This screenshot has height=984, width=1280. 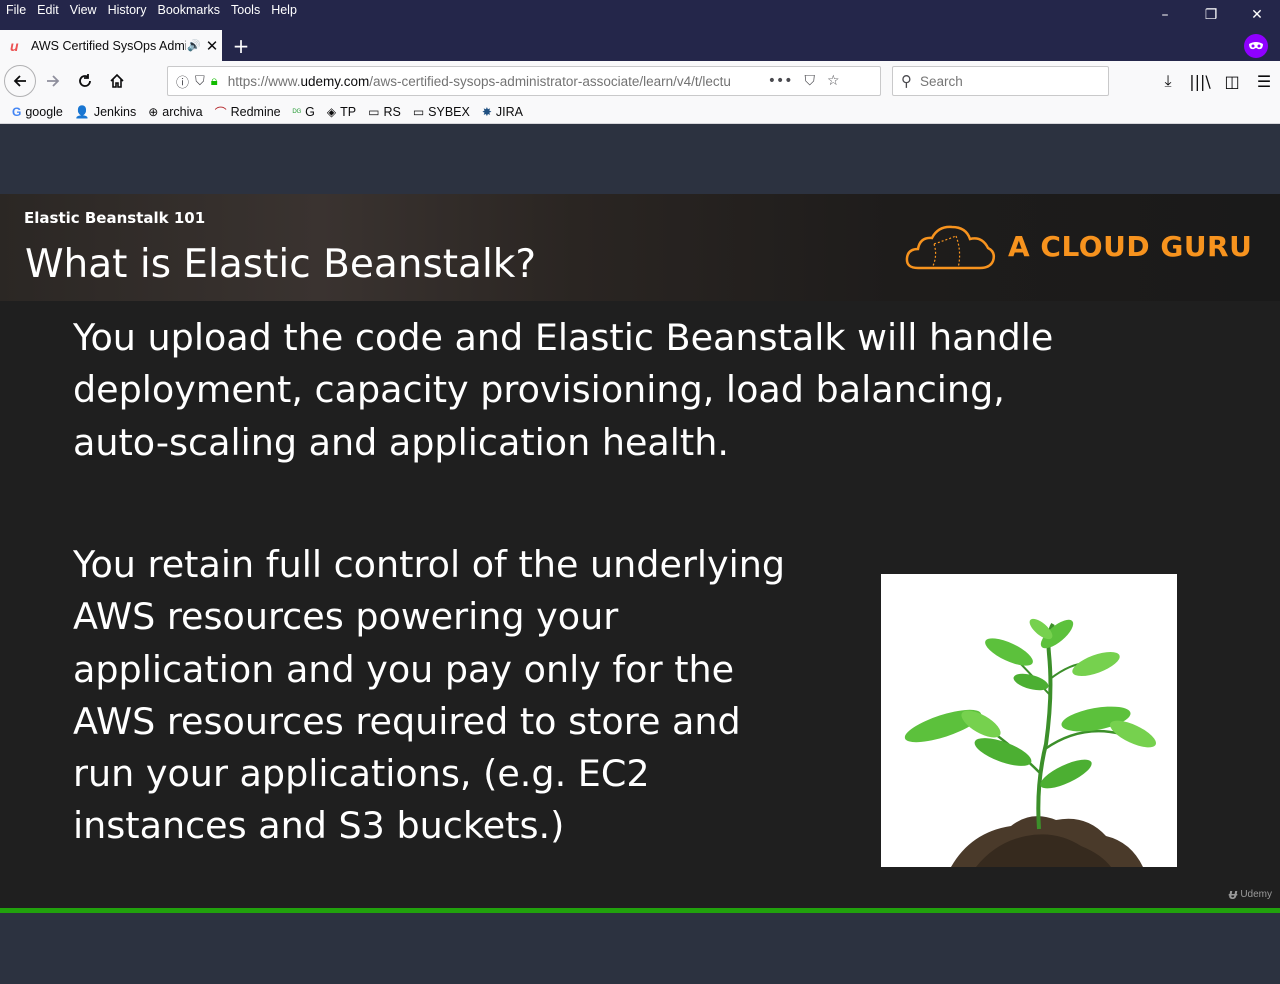 What do you see at coordinates (1264, 81) in the screenshot?
I see `hamburger-menu-icon: ☰` at bounding box center [1264, 81].